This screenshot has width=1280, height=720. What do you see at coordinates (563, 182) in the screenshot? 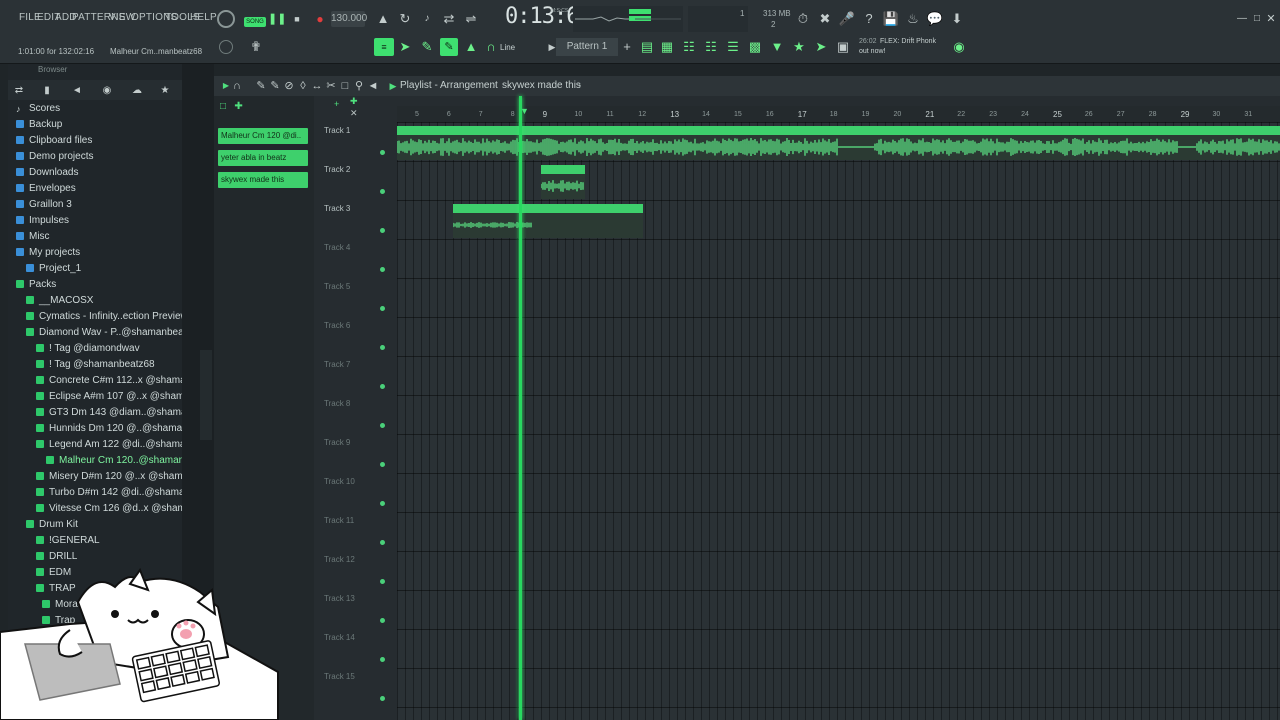
I see `audio-clip: ▸ yeter..eatz` at bounding box center [563, 182].